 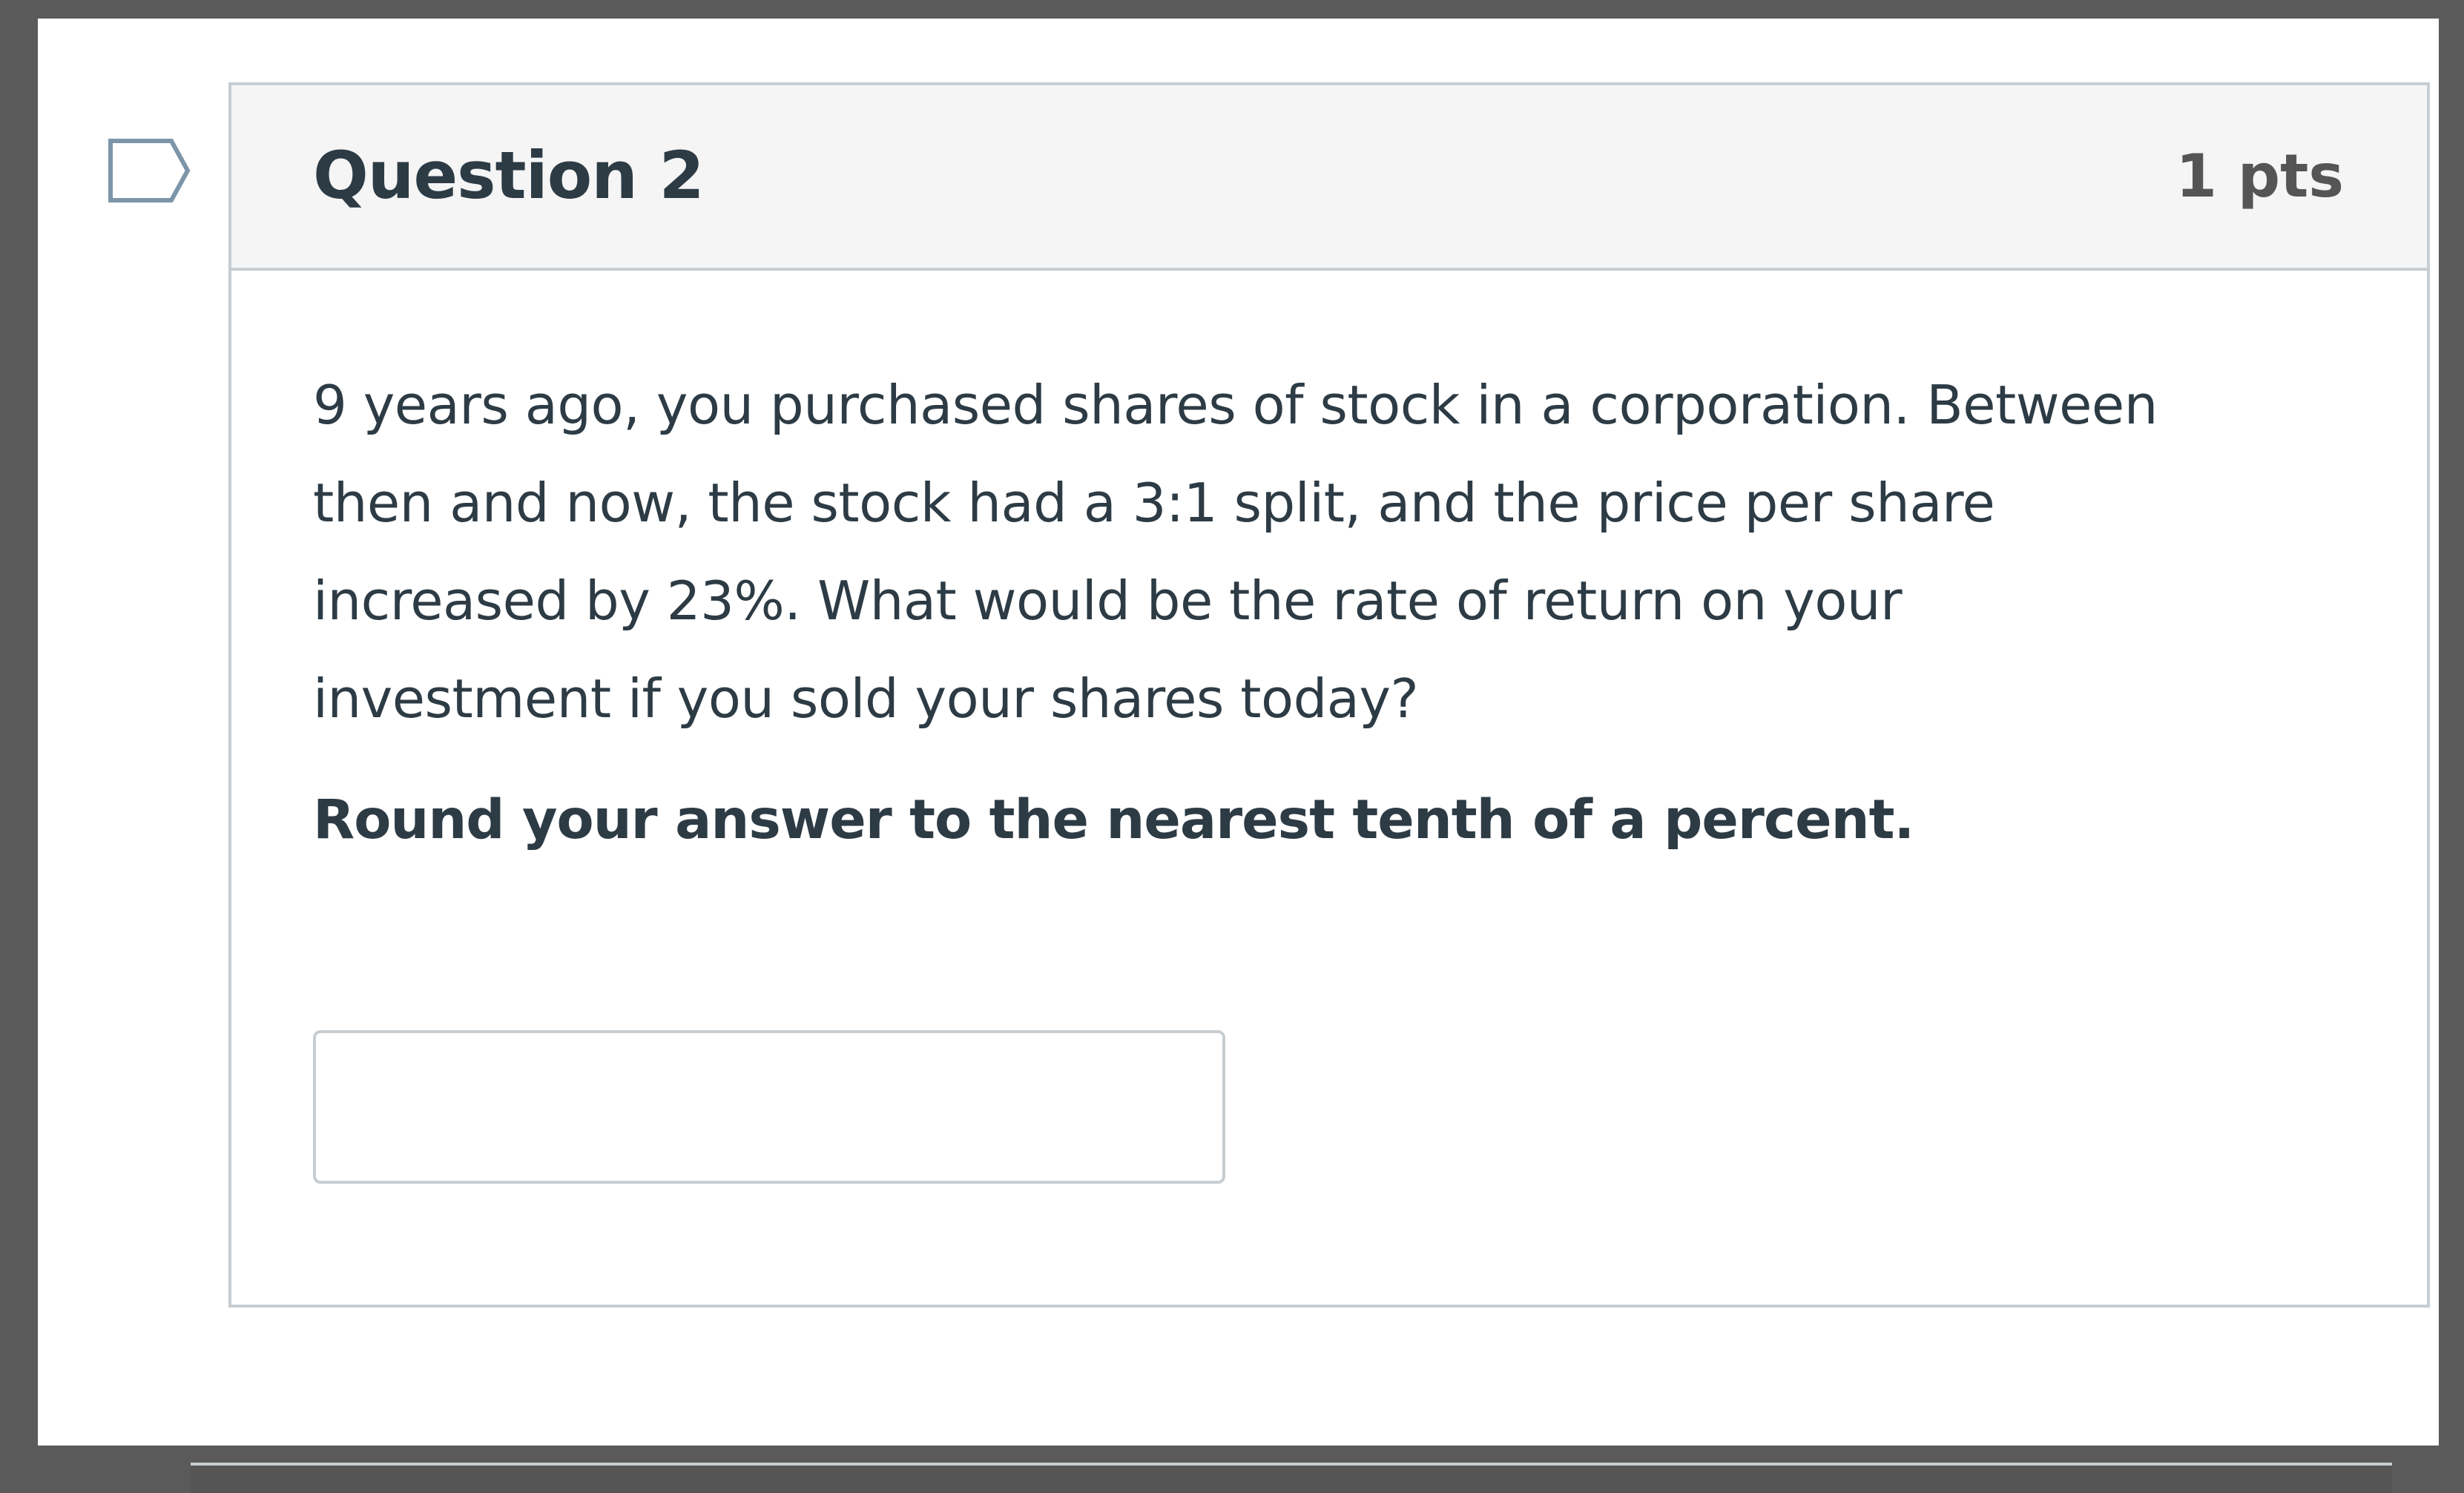 I want to click on flag-question-icon, so click(x=149, y=170).